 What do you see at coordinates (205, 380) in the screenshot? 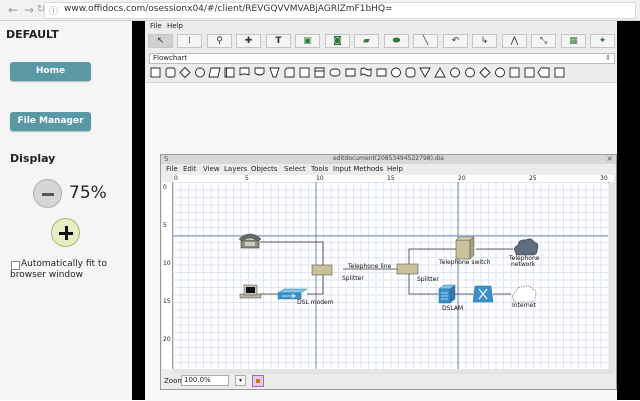
I see `zoom-input: 100.0%` at bounding box center [205, 380].